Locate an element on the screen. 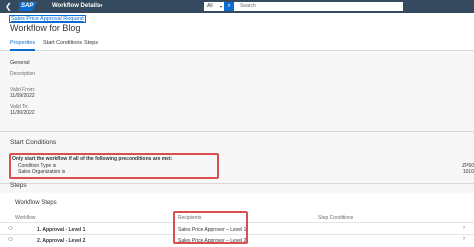  valid-to-value: 11/30/2022 is located at coordinates (22, 113).